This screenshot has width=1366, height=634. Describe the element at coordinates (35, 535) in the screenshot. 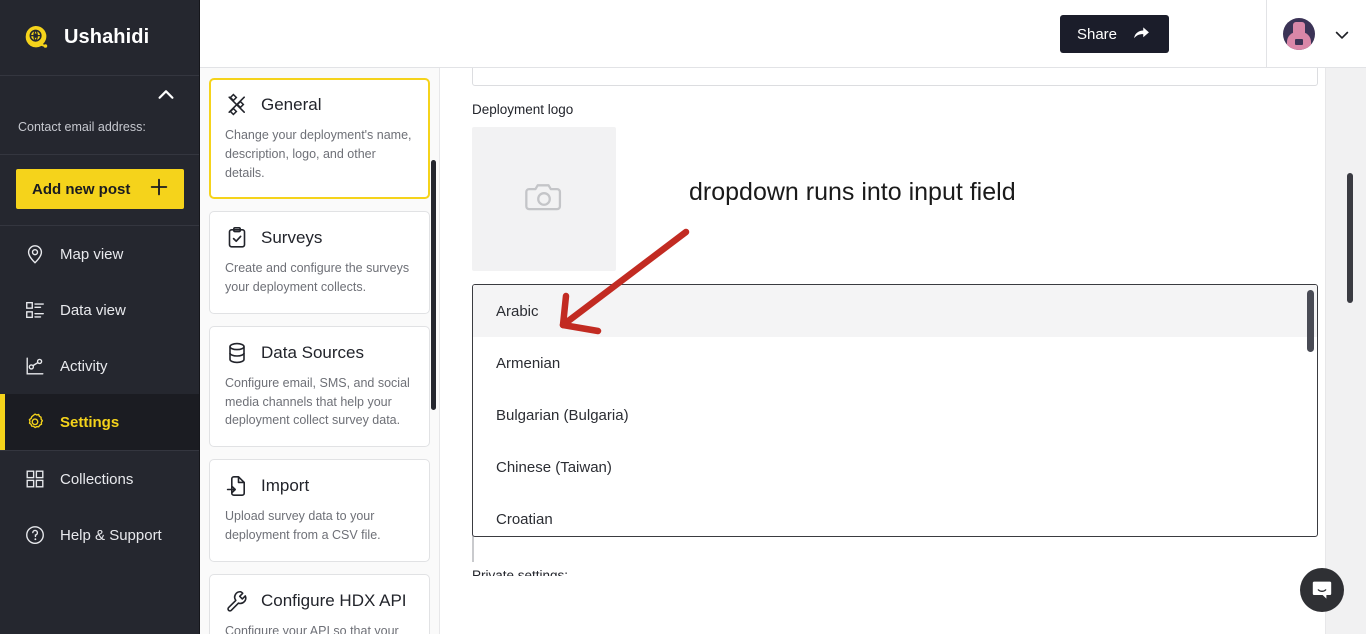

I see `question-circle-icon` at that location.